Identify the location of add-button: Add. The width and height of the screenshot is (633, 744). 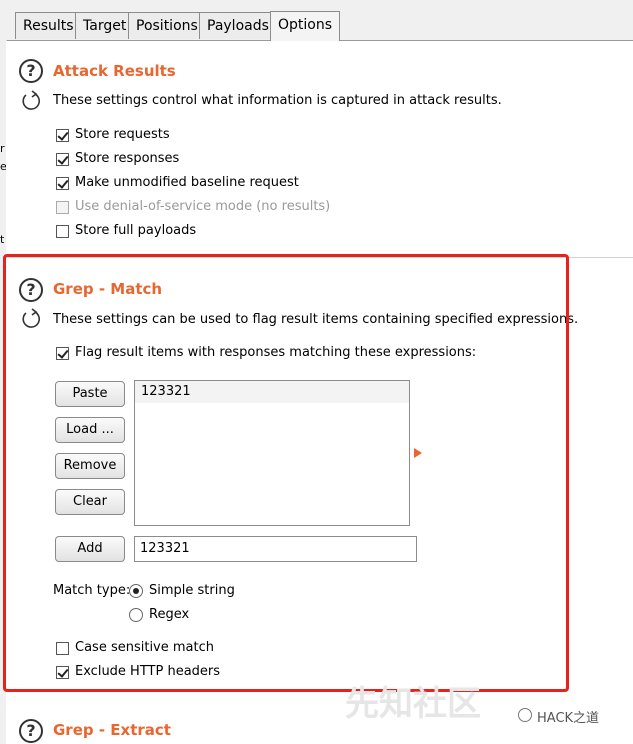
(90, 549).